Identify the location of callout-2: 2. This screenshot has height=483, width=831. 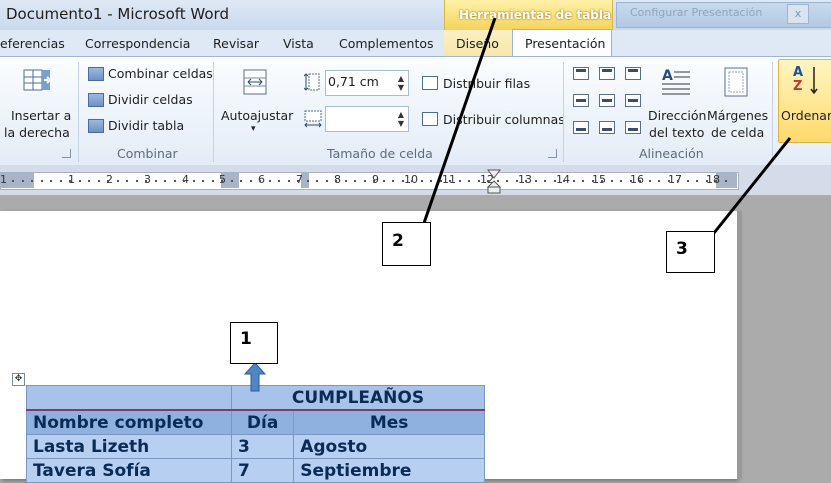
(406, 244).